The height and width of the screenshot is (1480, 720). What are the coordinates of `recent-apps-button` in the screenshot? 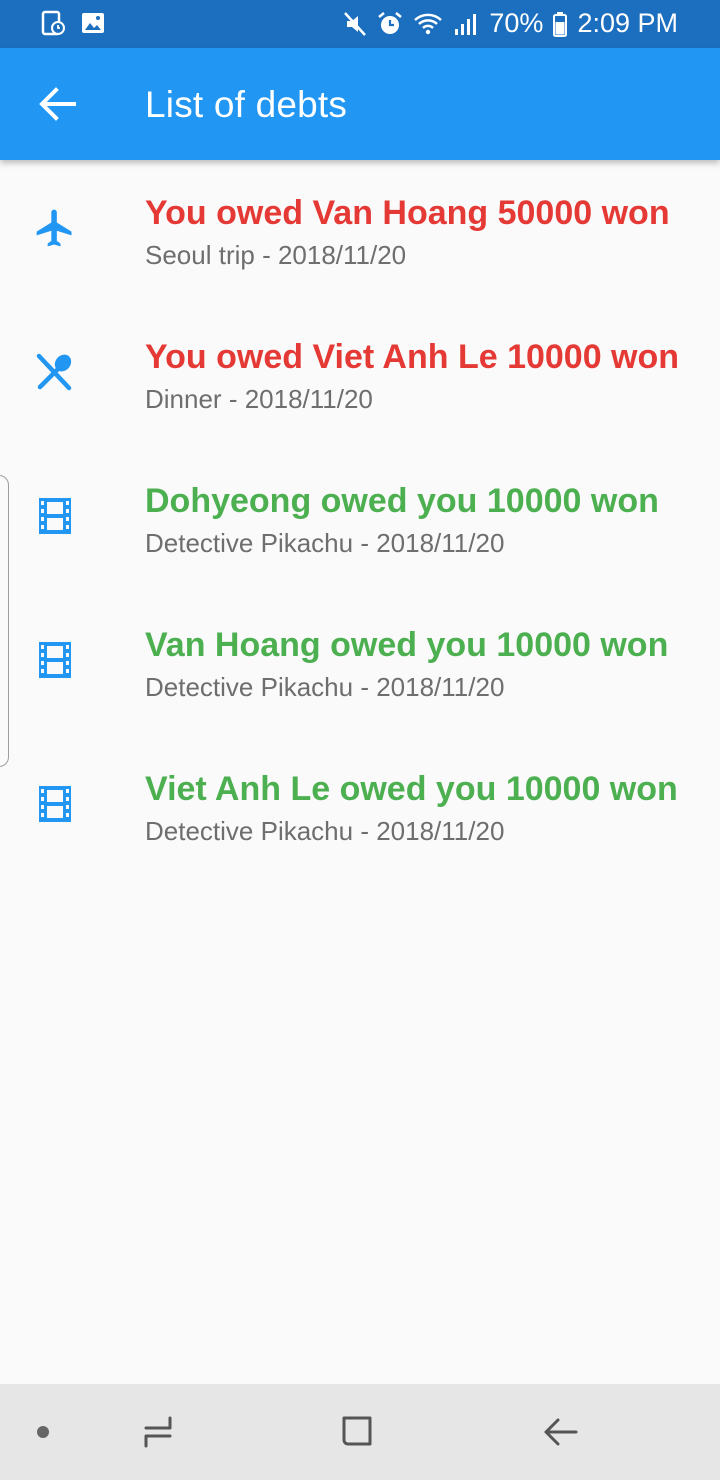 It's located at (158, 1434).